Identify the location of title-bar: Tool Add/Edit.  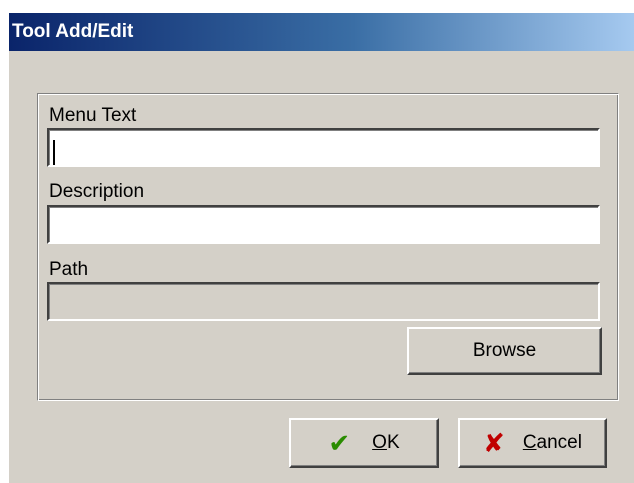
(321, 32).